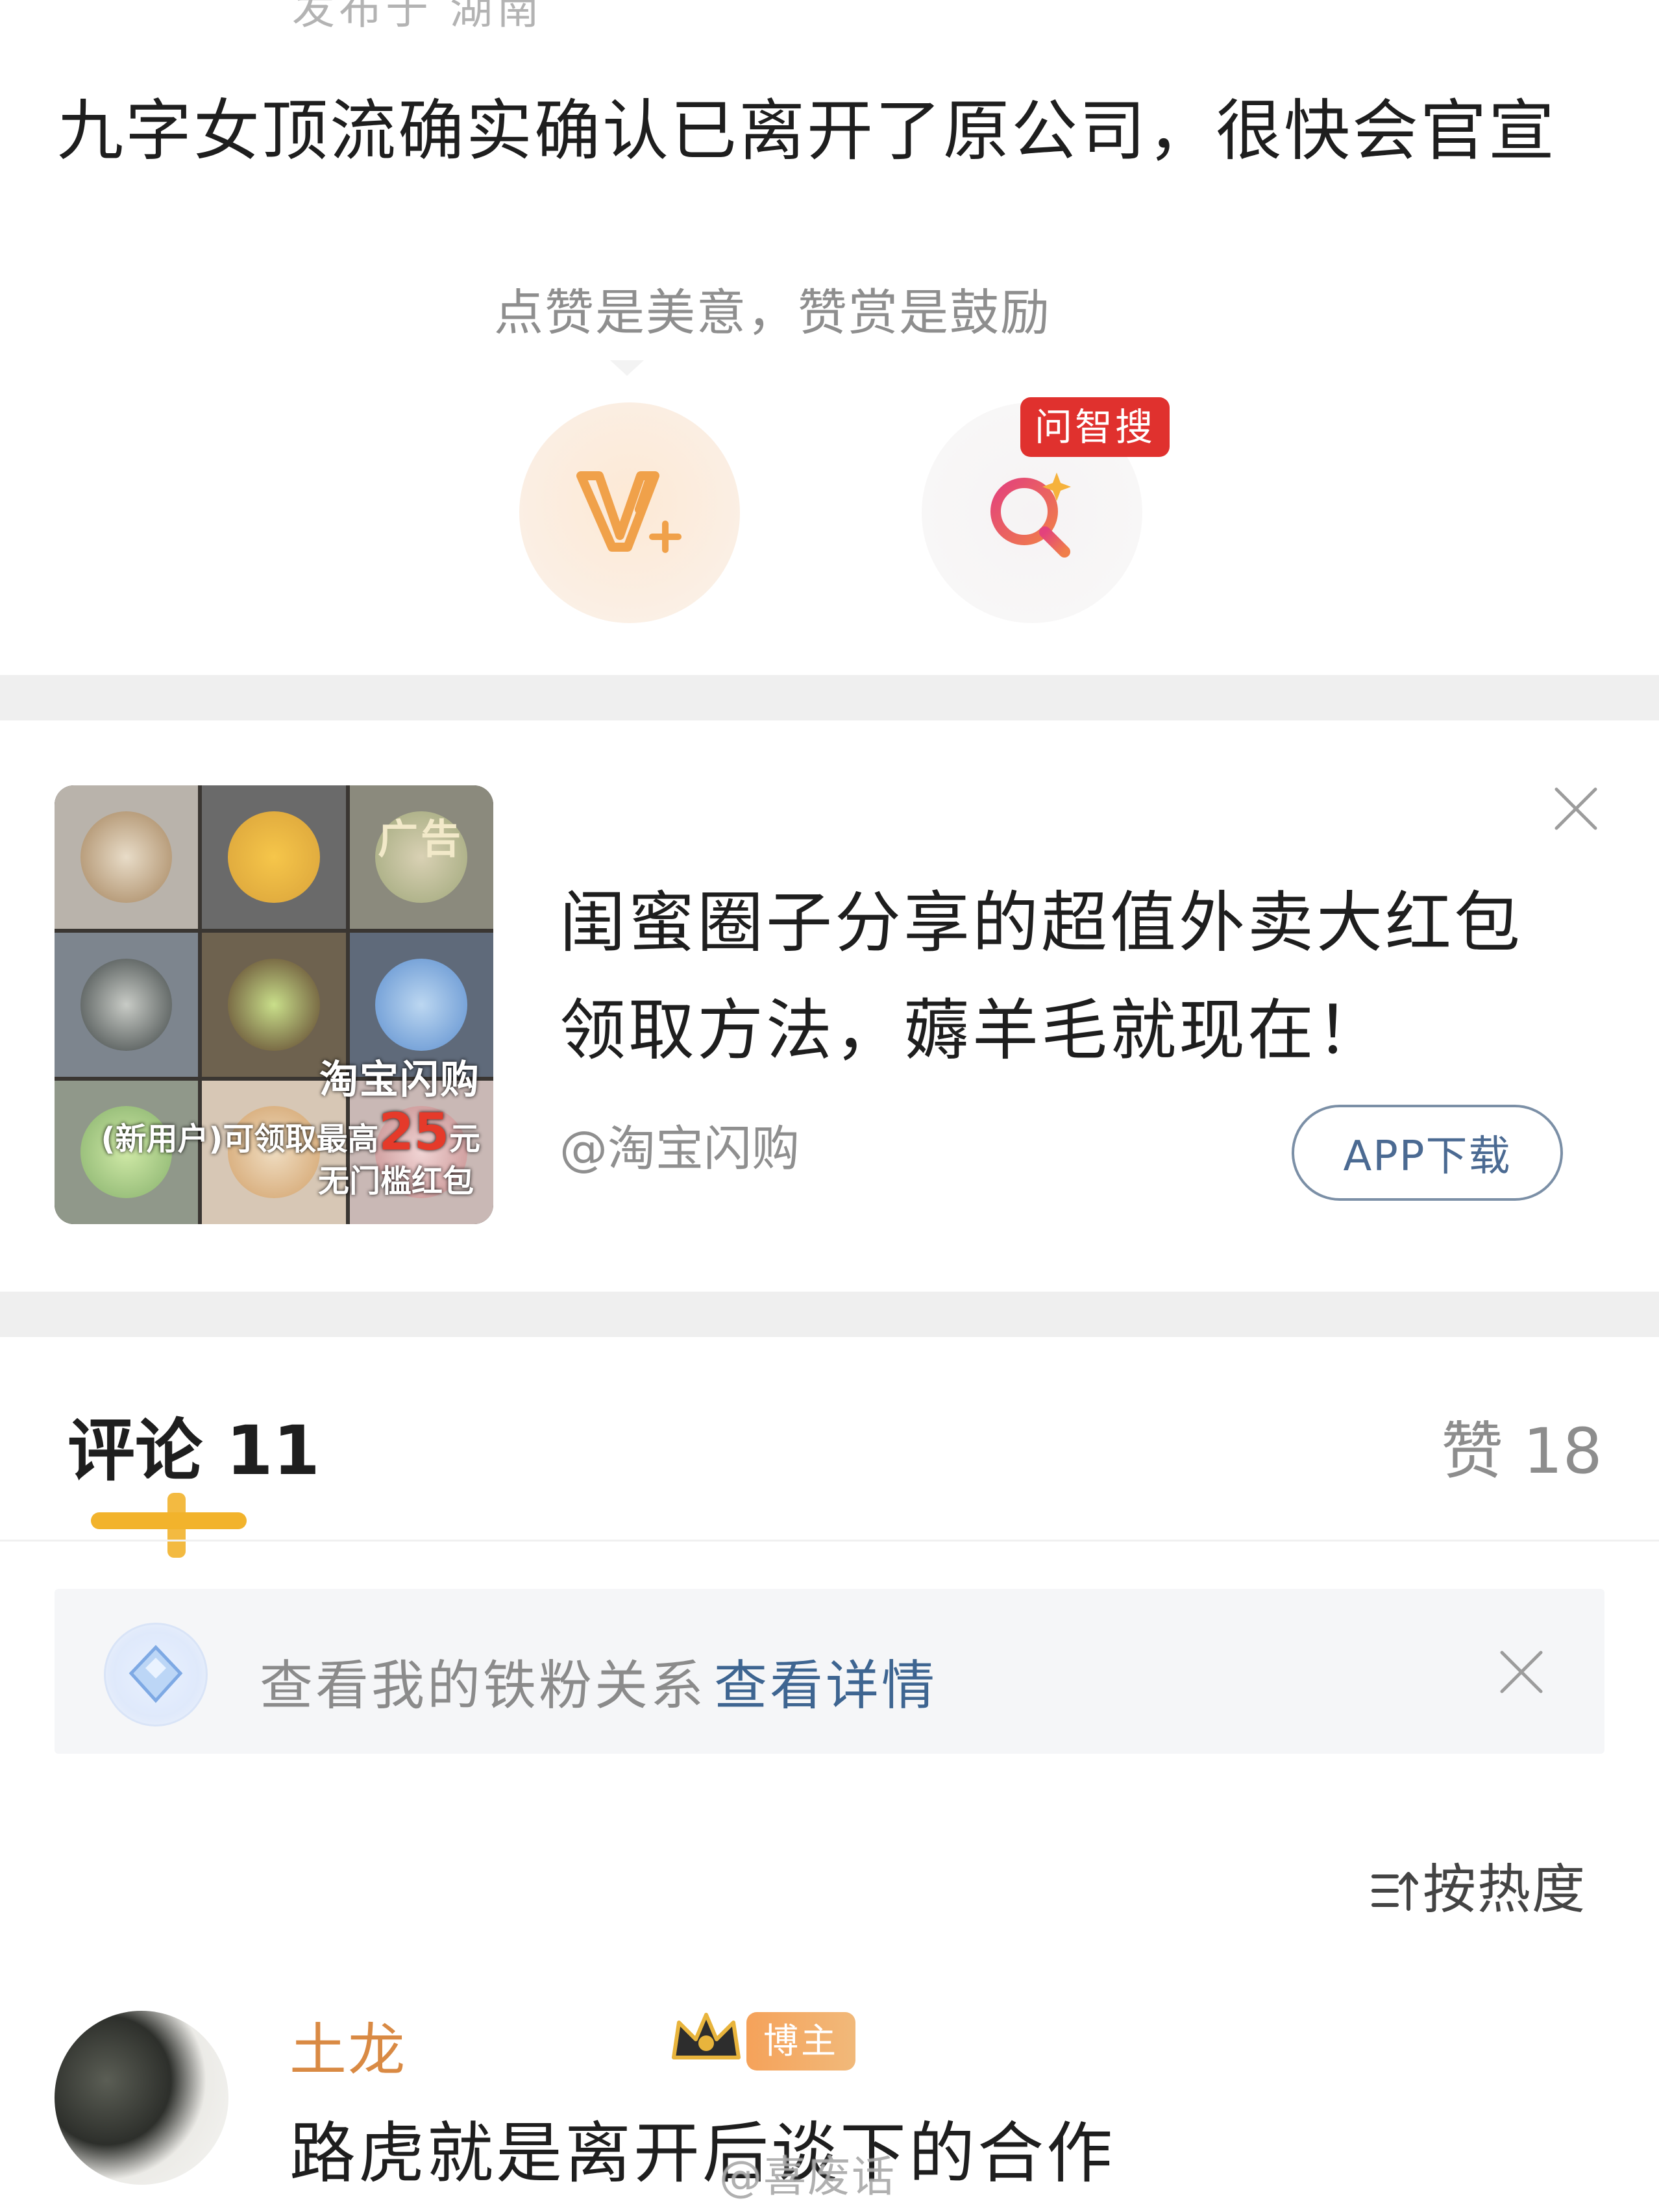  Describe the element at coordinates (679, 1144) in the screenshot. I see `ad-source: @淘宝闪购` at that location.